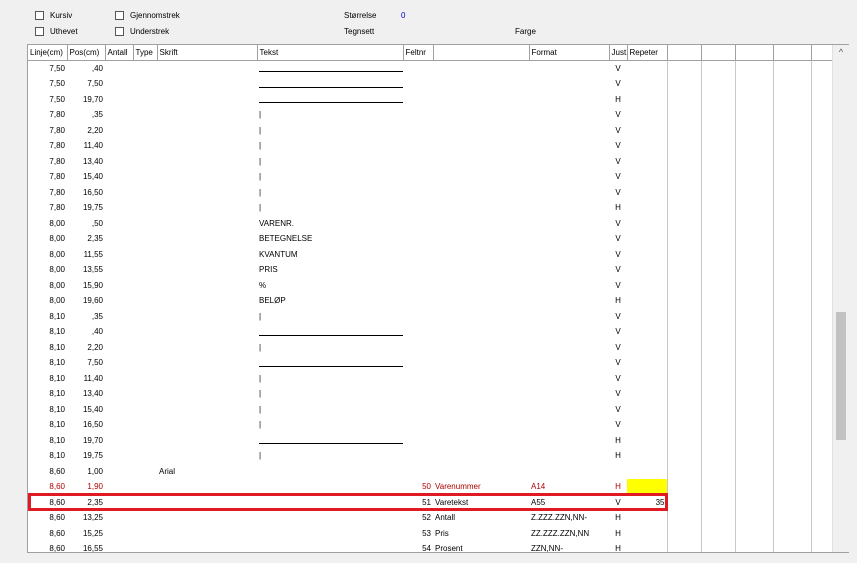 Image resolution: width=857 pixels, height=563 pixels. Describe the element at coordinates (438, 99) in the screenshot. I see `table-row: 7,50 19,70 H` at that location.